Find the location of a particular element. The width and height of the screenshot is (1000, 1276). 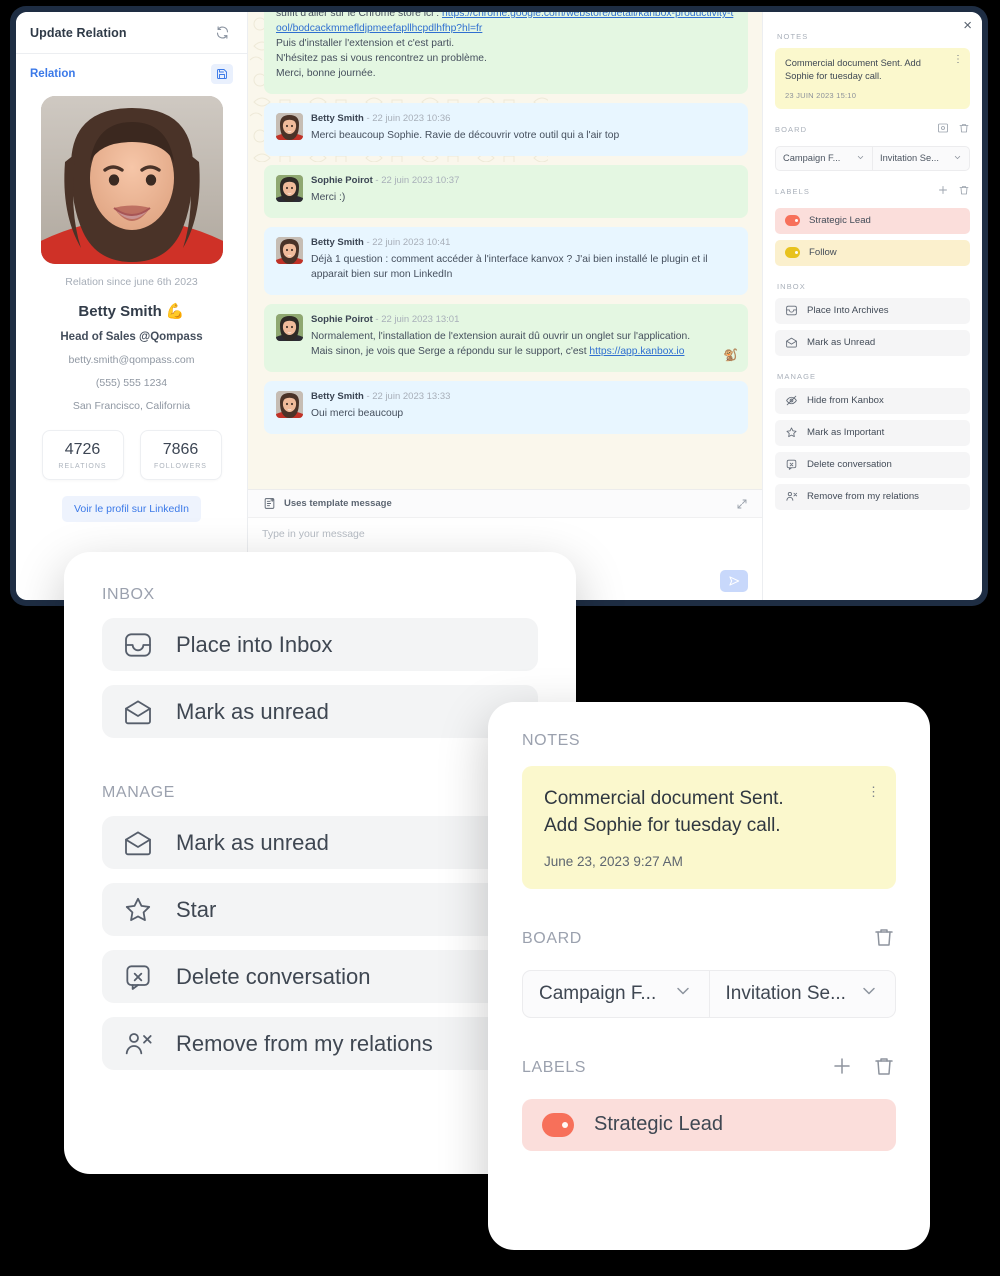

relation-role: Head of Sales @Qompass is located at coordinates (131, 337).